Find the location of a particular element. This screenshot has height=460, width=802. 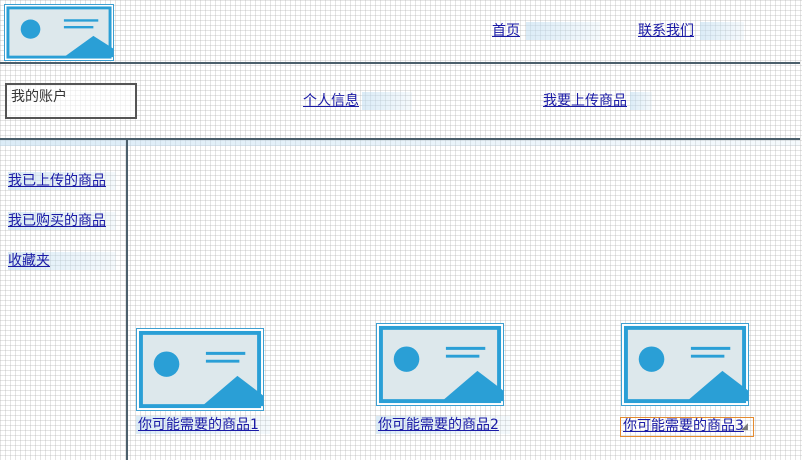

header-divider is located at coordinates (400, 63).